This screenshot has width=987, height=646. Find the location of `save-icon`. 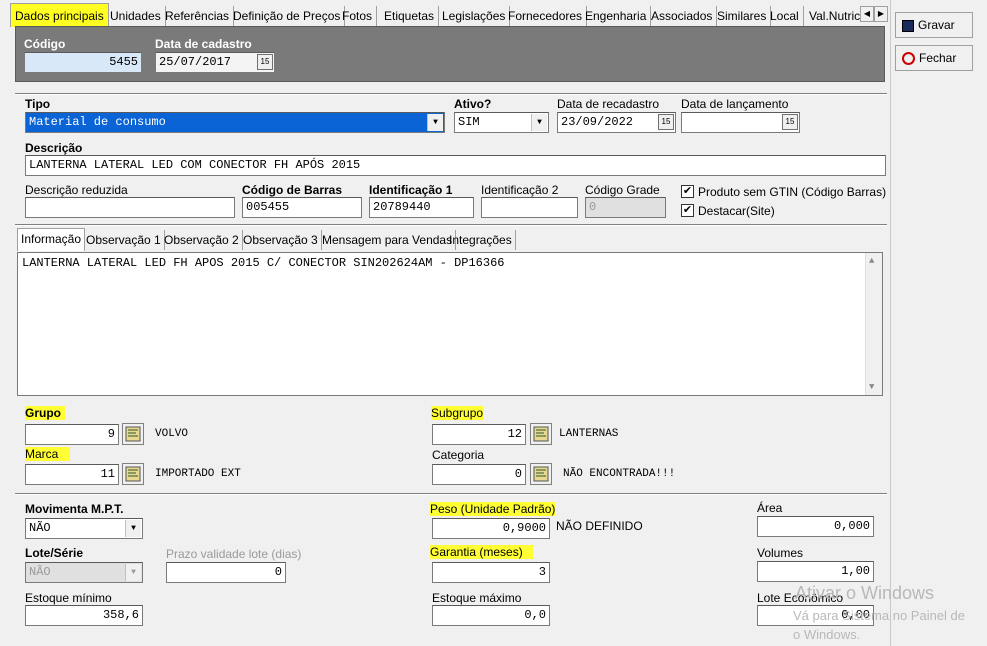

save-icon is located at coordinates (908, 25).